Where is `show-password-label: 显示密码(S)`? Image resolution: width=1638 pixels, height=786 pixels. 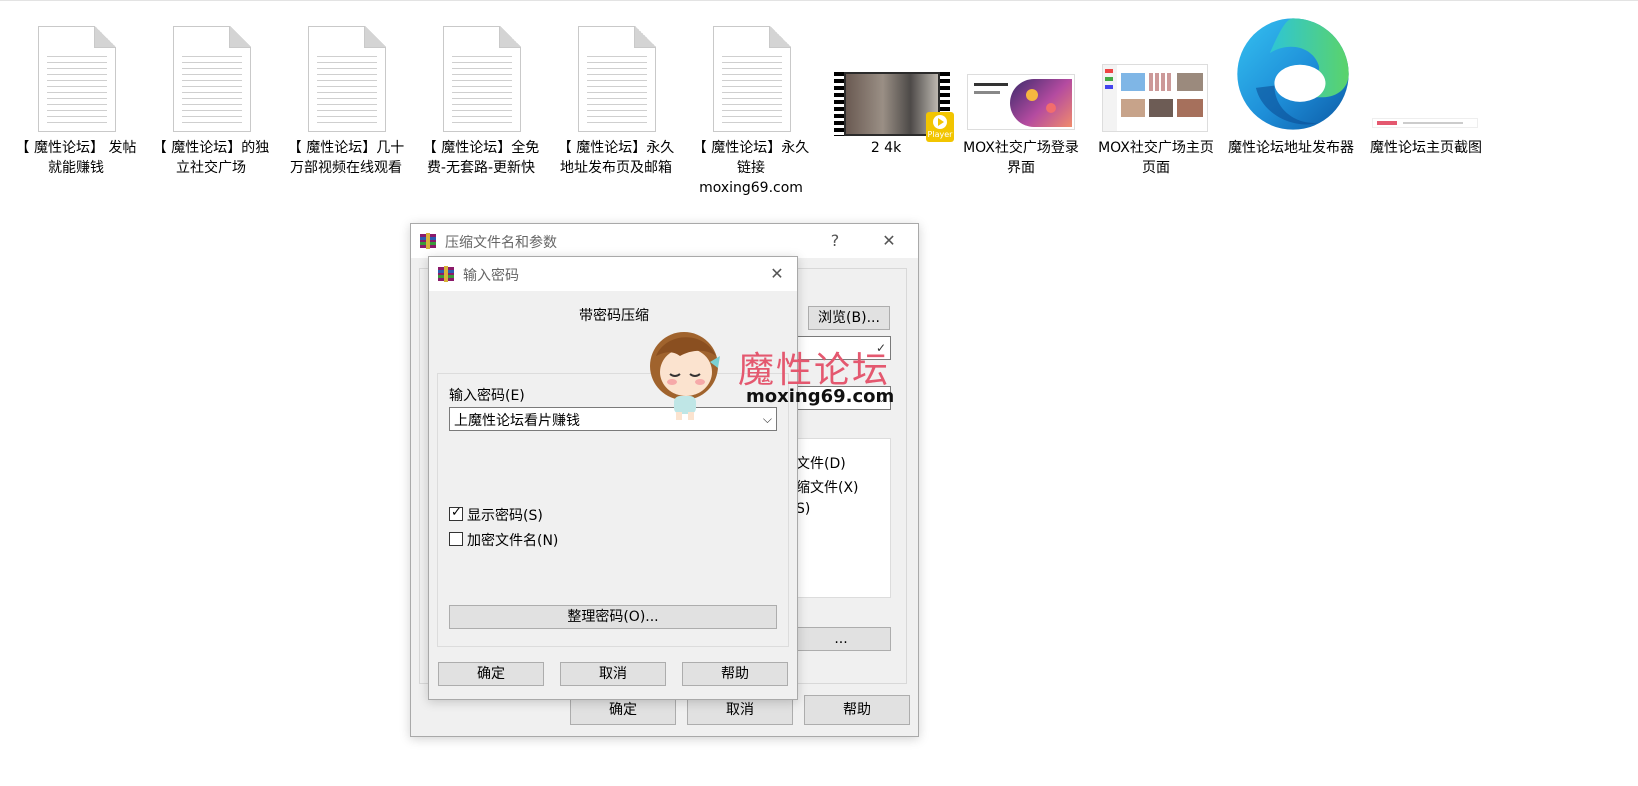
show-password-label: 显示密码(S) is located at coordinates (505, 516).